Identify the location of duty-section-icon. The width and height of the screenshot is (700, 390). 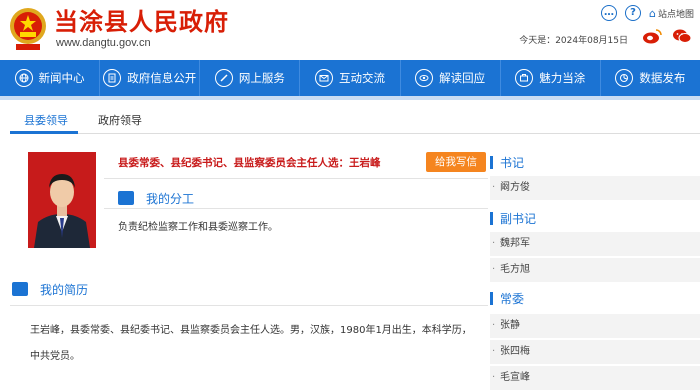
(126, 198).